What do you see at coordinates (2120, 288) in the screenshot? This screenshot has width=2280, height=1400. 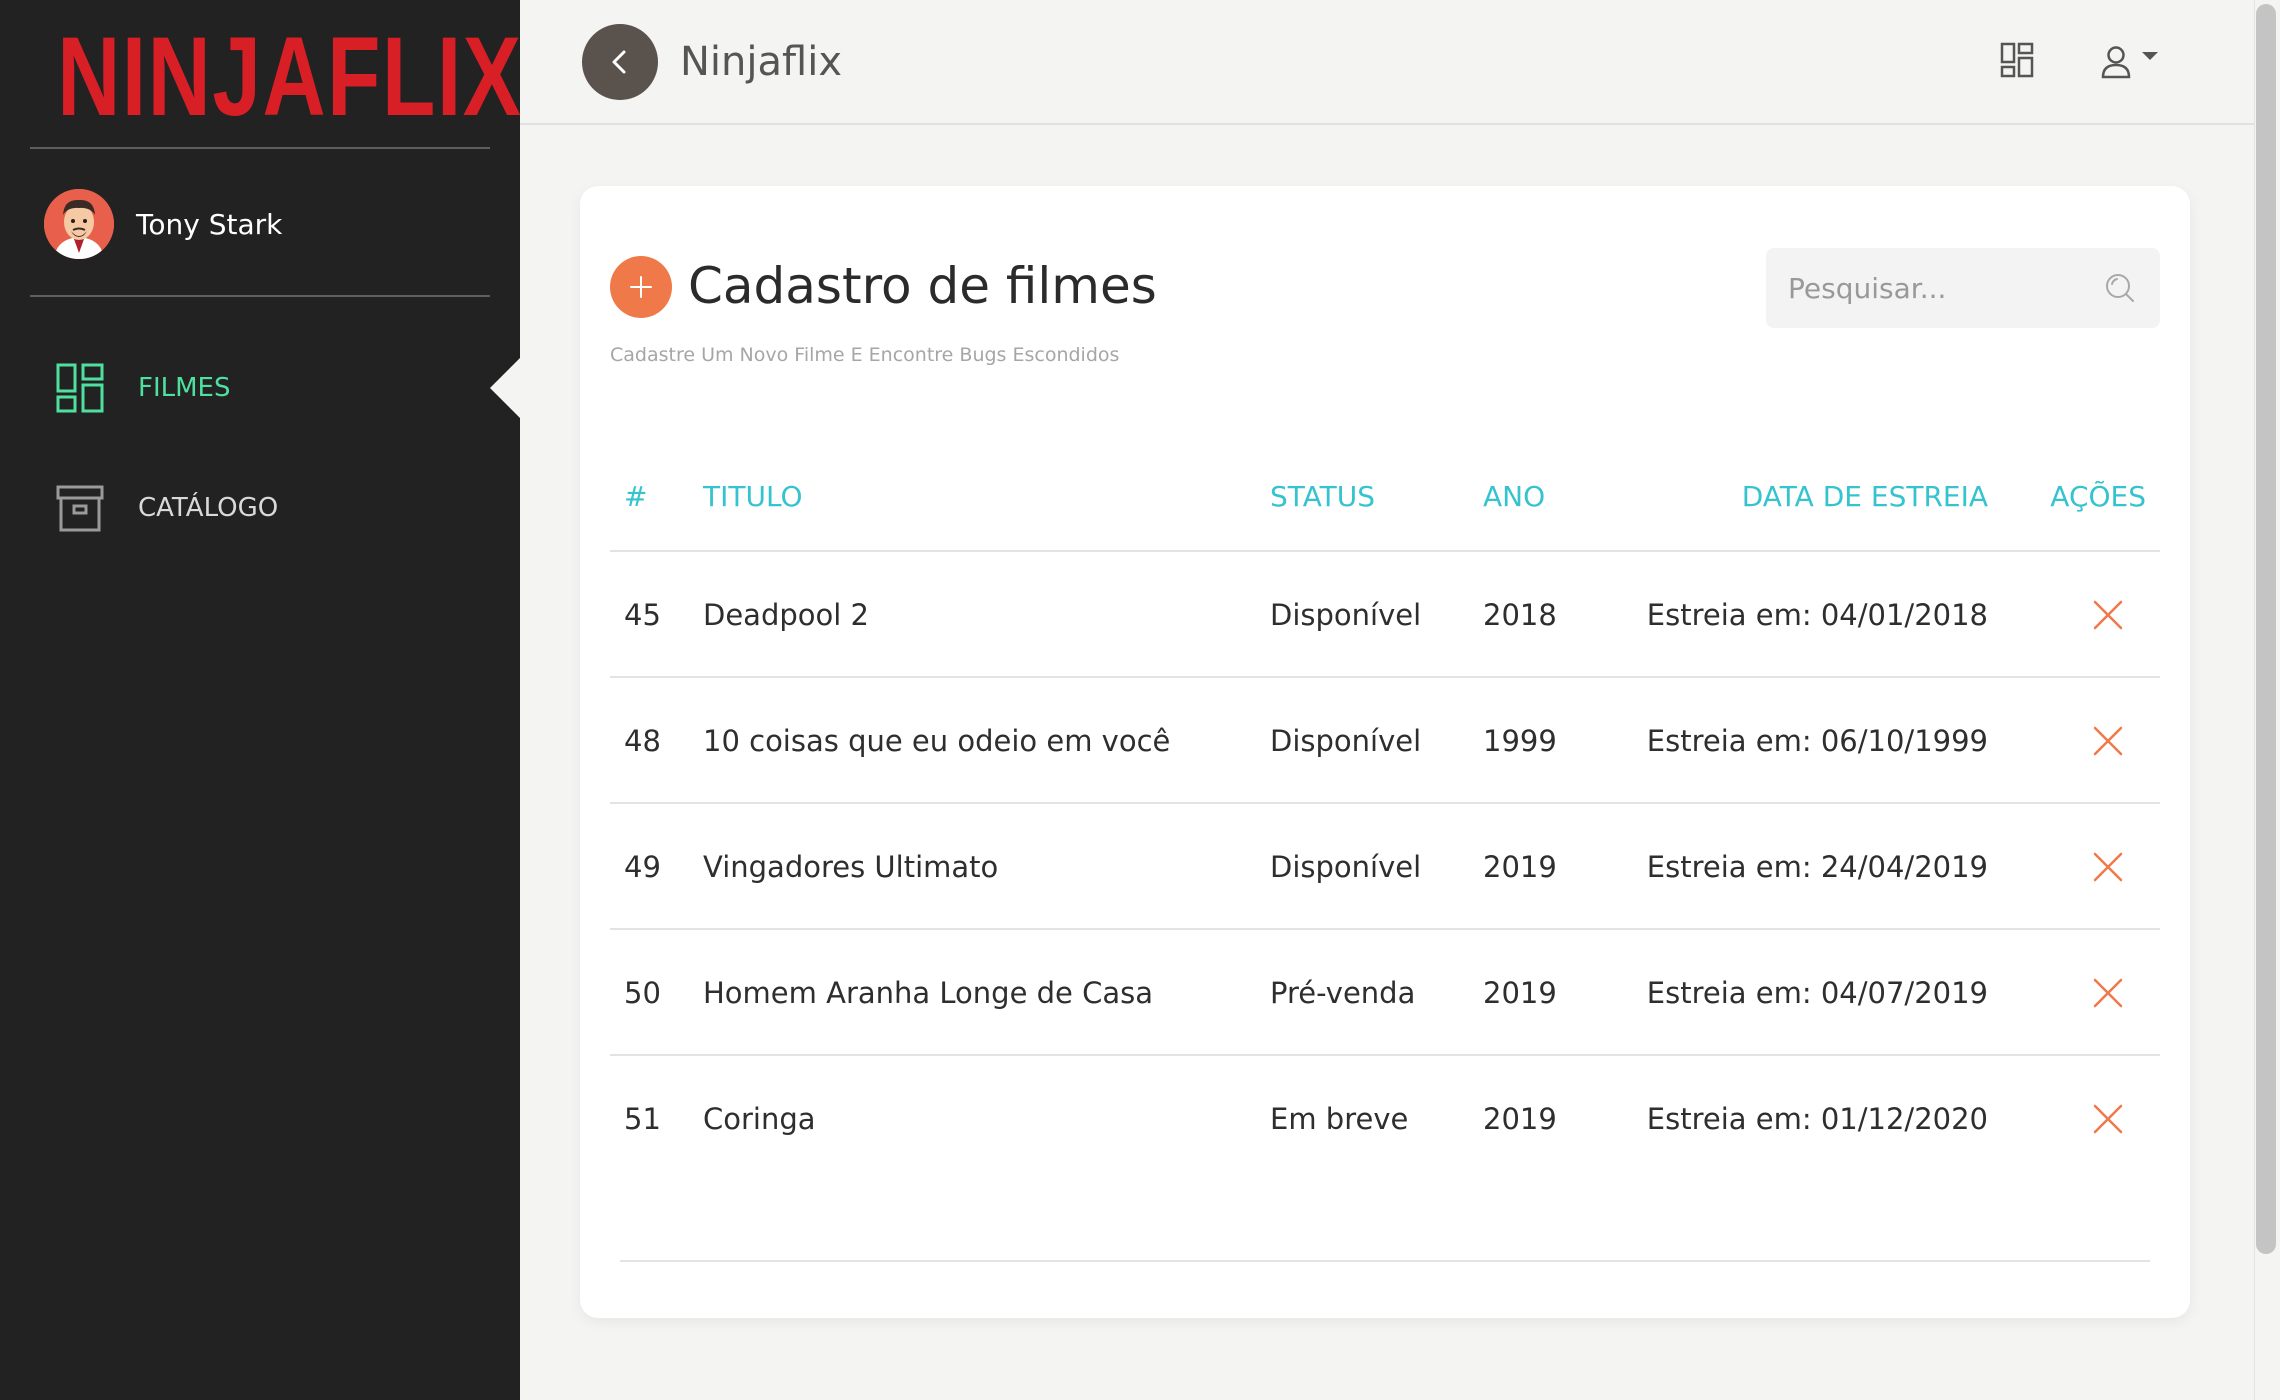 I see `search-icon` at bounding box center [2120, 288].